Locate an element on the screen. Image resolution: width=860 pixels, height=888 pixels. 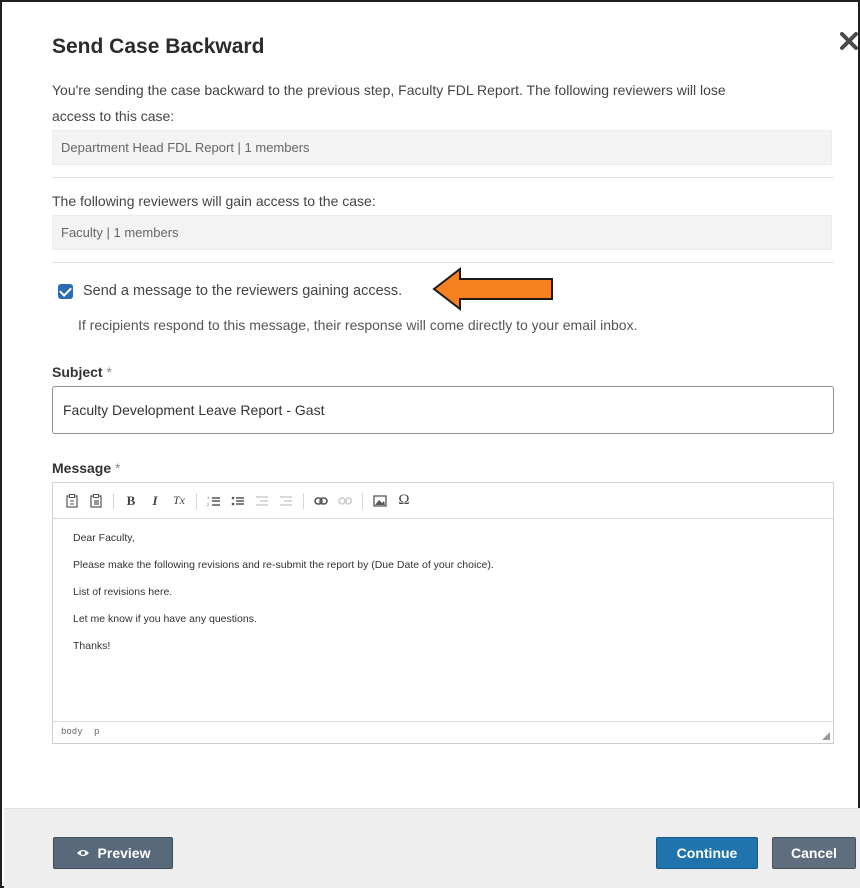
indent-icon is located at coordinates (286, 501).